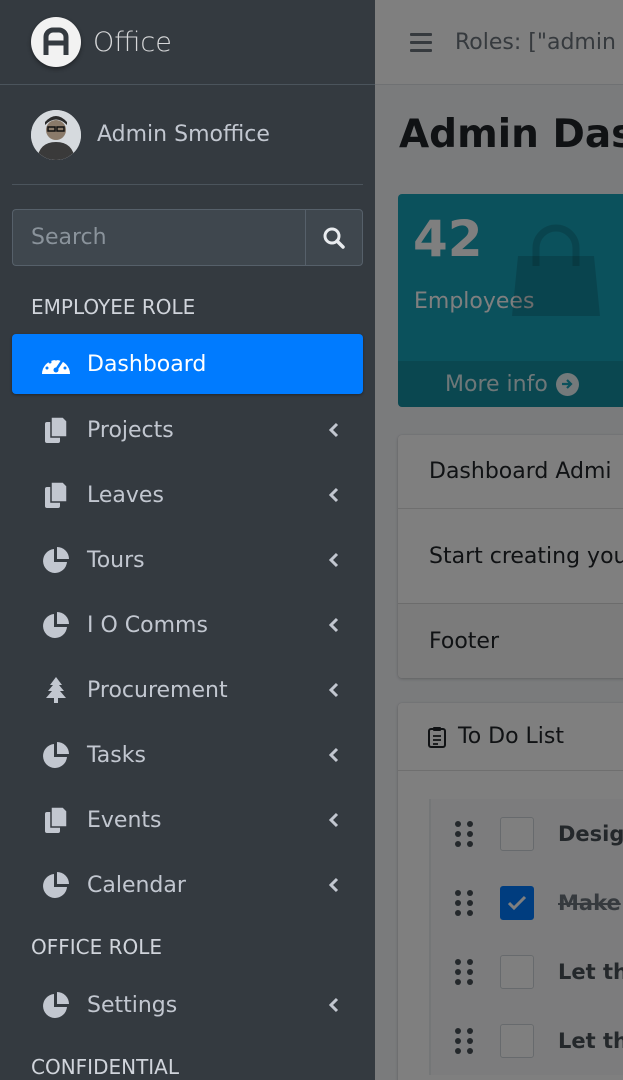 The image size is (623, 1080). I want to click on sidebar-item-label: I O Comms, so click(147, 625).